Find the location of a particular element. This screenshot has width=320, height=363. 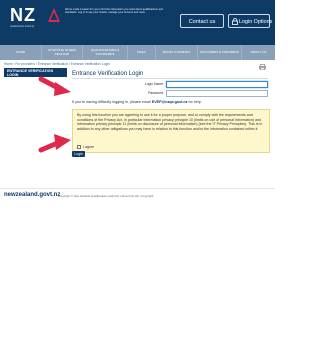

lock-icon is located at coordinates (235, 21).